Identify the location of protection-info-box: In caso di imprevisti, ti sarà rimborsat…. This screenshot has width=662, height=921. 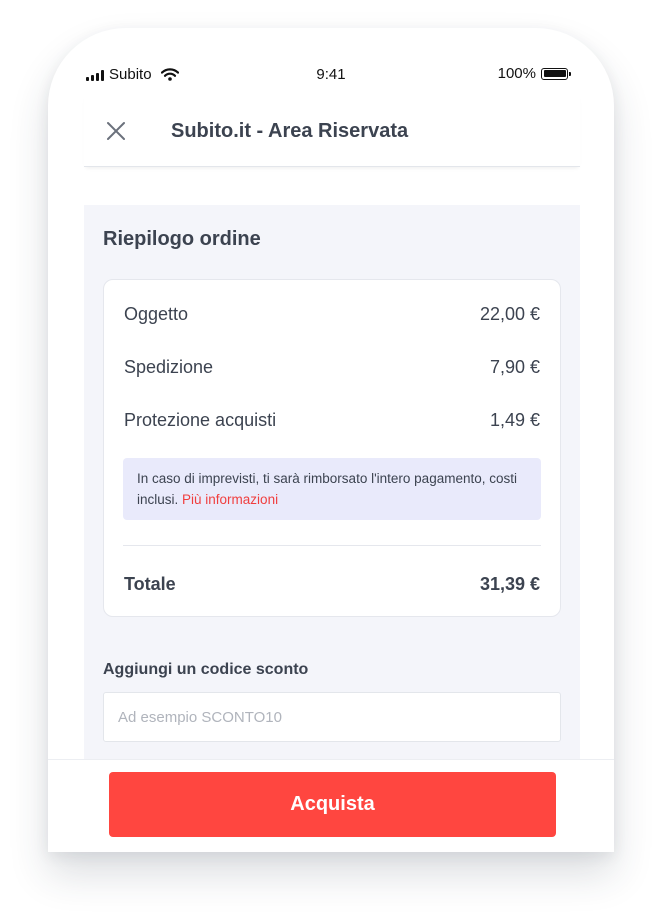
(332, 489).